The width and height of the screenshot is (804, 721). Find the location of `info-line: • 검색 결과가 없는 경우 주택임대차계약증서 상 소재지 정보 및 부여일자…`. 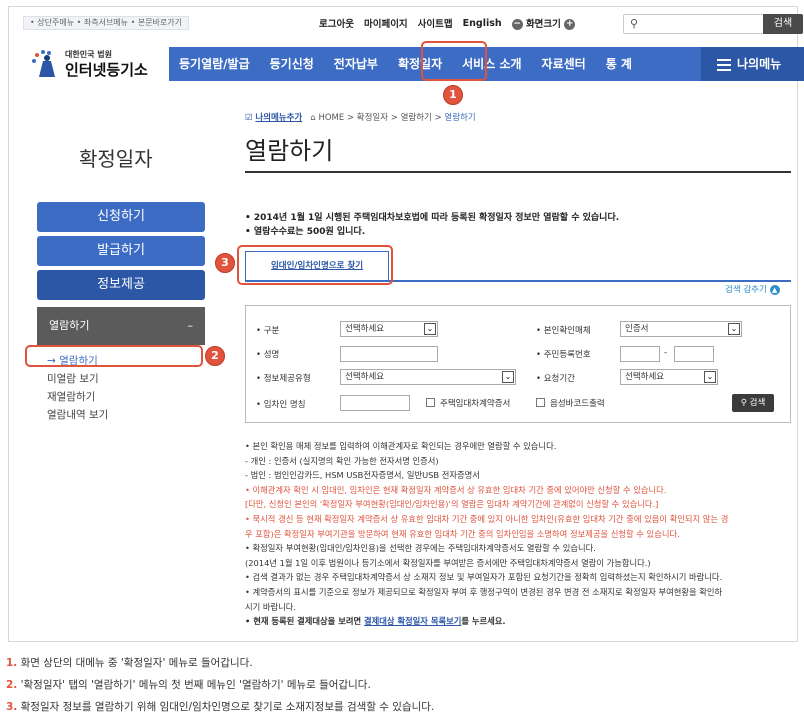

info-line: • 검색 결과가 없는 경우 주택임대차계약증서 상 소재지 정보 및 부여일자… is located at coordinates (484, 577).